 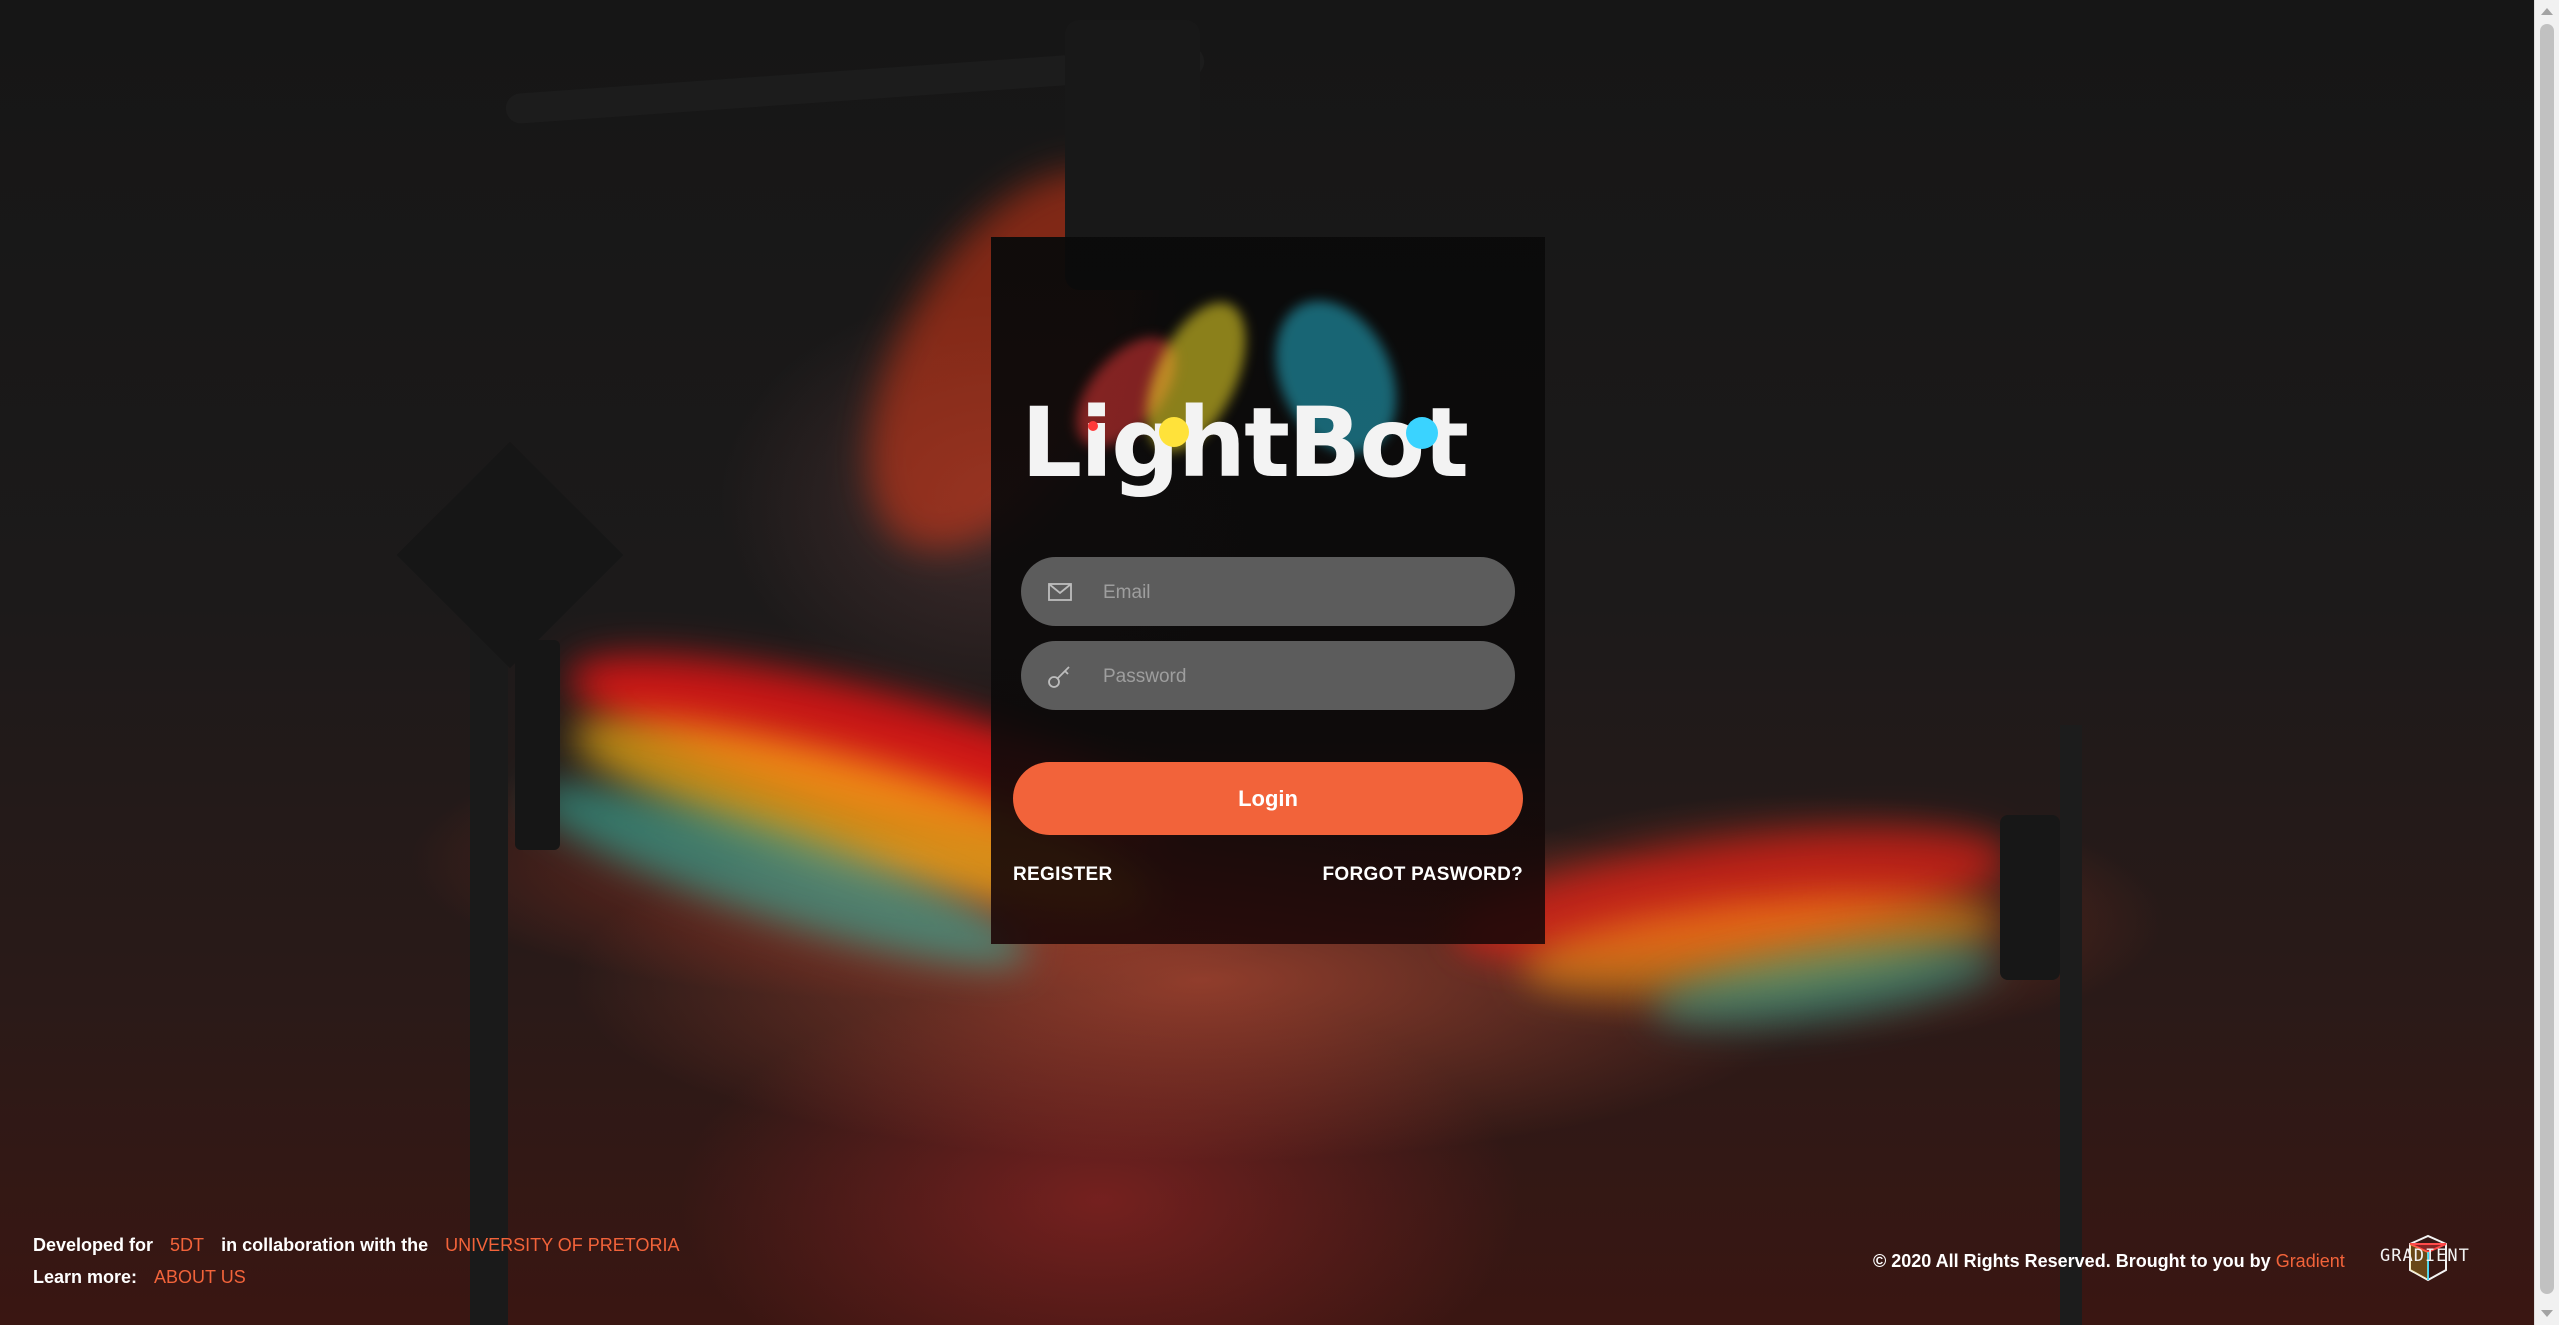 What do you see at coordinates (93, 1245) in the screenshot?
I see `developed-for-label: Developed for` at bounding box center [93, 1245].